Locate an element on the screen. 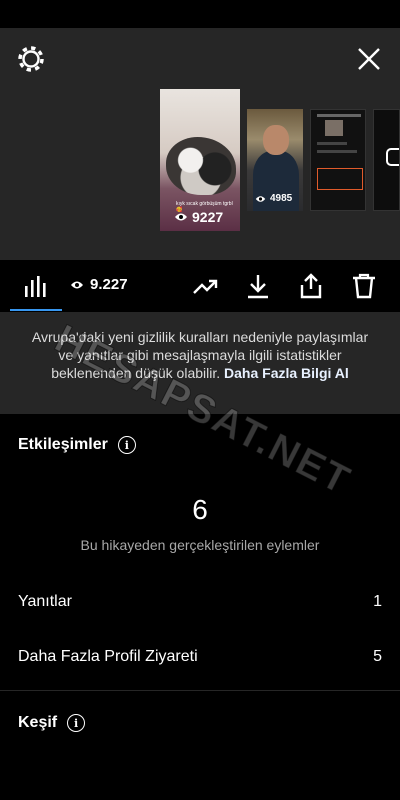 The width and height of the screenshot is (400, 800). interactions-subtitle: Bu hikayeden gerçekleştirilen eylemler is located at coordinates (200, 545).